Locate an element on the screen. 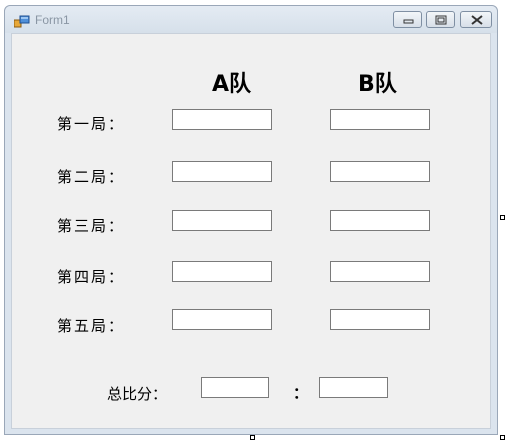  round-4-team-b-input is located at coordinates (380, 273).